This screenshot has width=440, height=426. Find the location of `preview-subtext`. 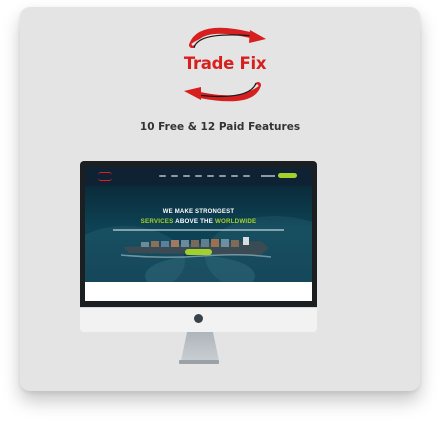

preview-subtext is located at coordinates (198, 230).